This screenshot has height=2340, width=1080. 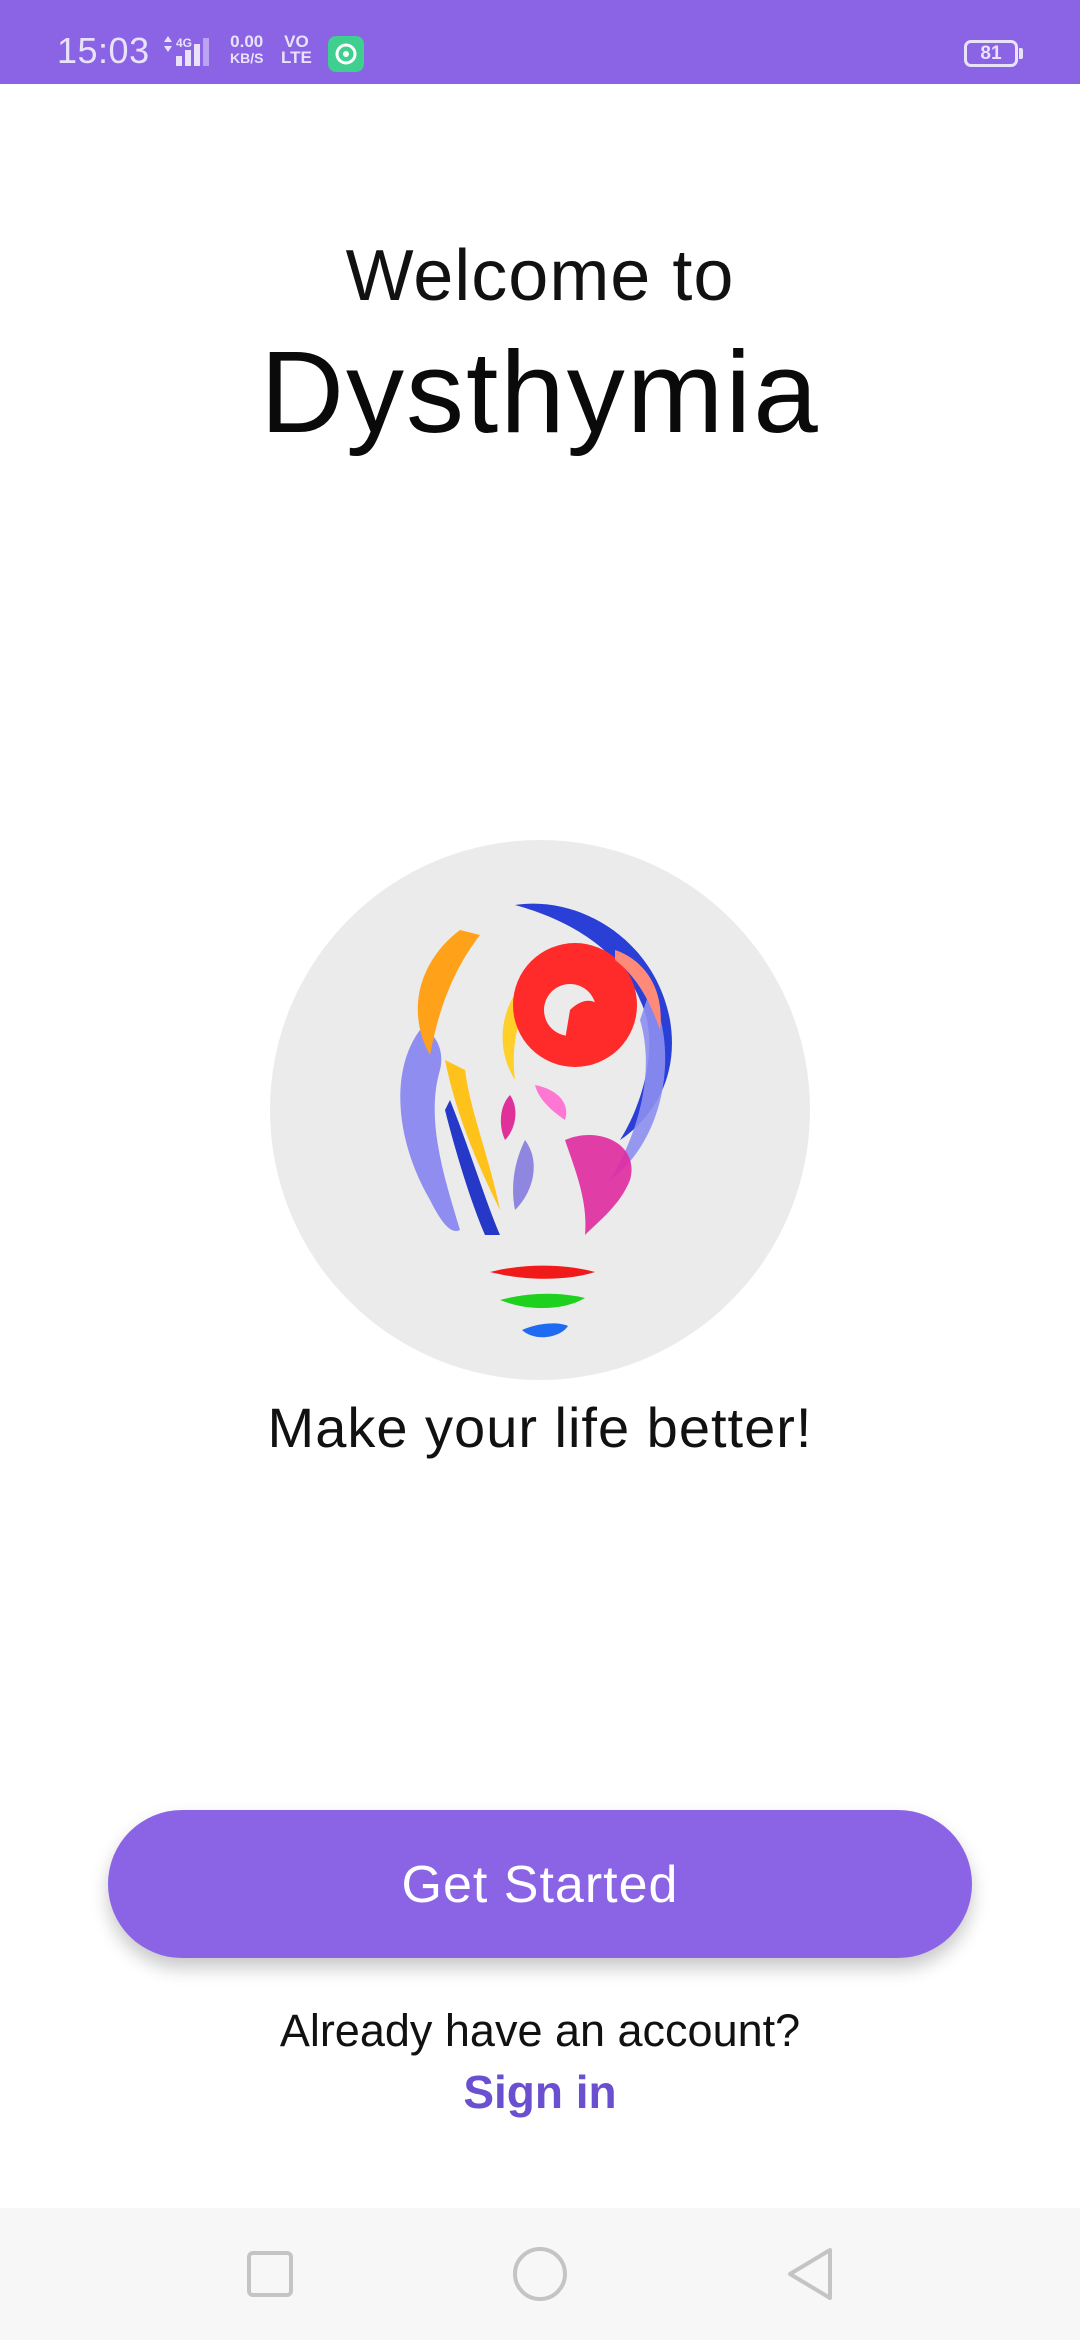 I want to click on status-bar: 15:03 4G 0.00 KB/S VO LTE 81, so click(x=540, y=42).